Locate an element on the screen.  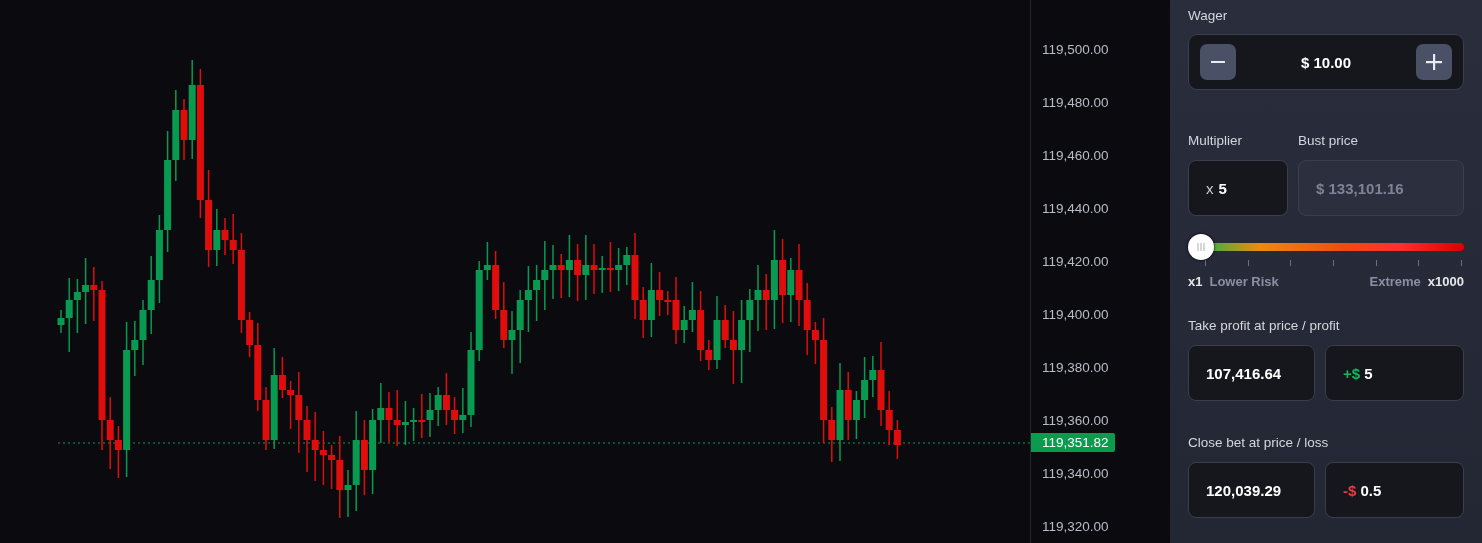
axis-label: 119,460.00 is located at coordinates (1075, 156).